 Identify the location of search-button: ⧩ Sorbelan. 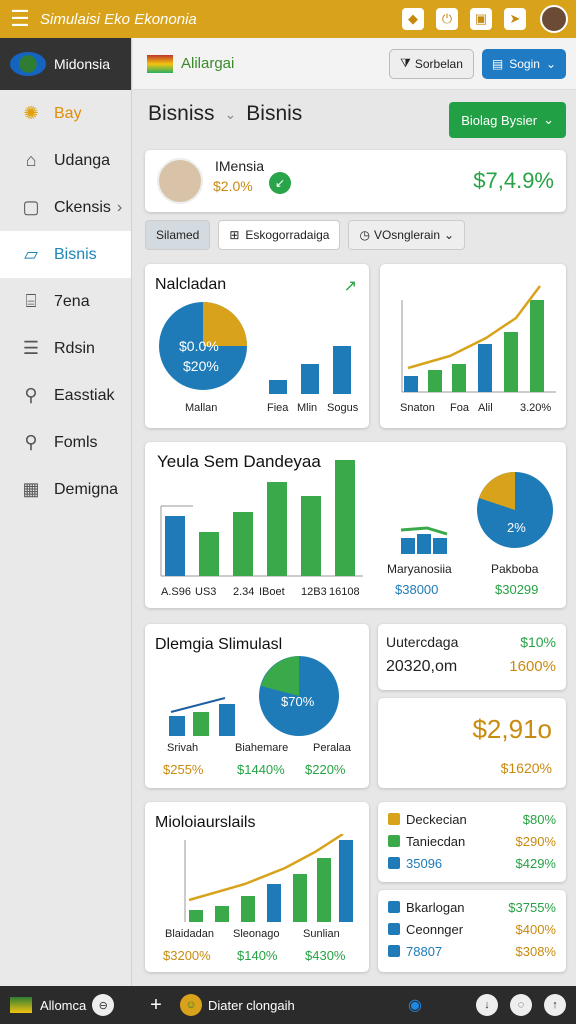
(431, 63).